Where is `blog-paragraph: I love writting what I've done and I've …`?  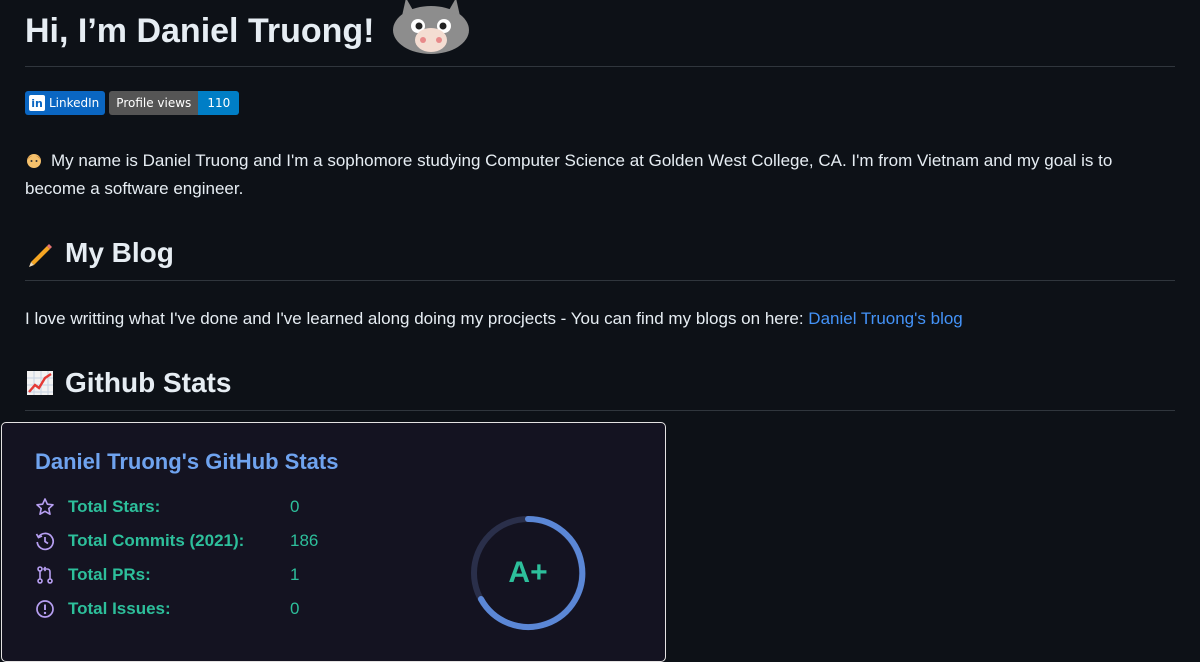 blog-paragraph: I love writting what I've done and I've … is located at coordinates (600, 319).